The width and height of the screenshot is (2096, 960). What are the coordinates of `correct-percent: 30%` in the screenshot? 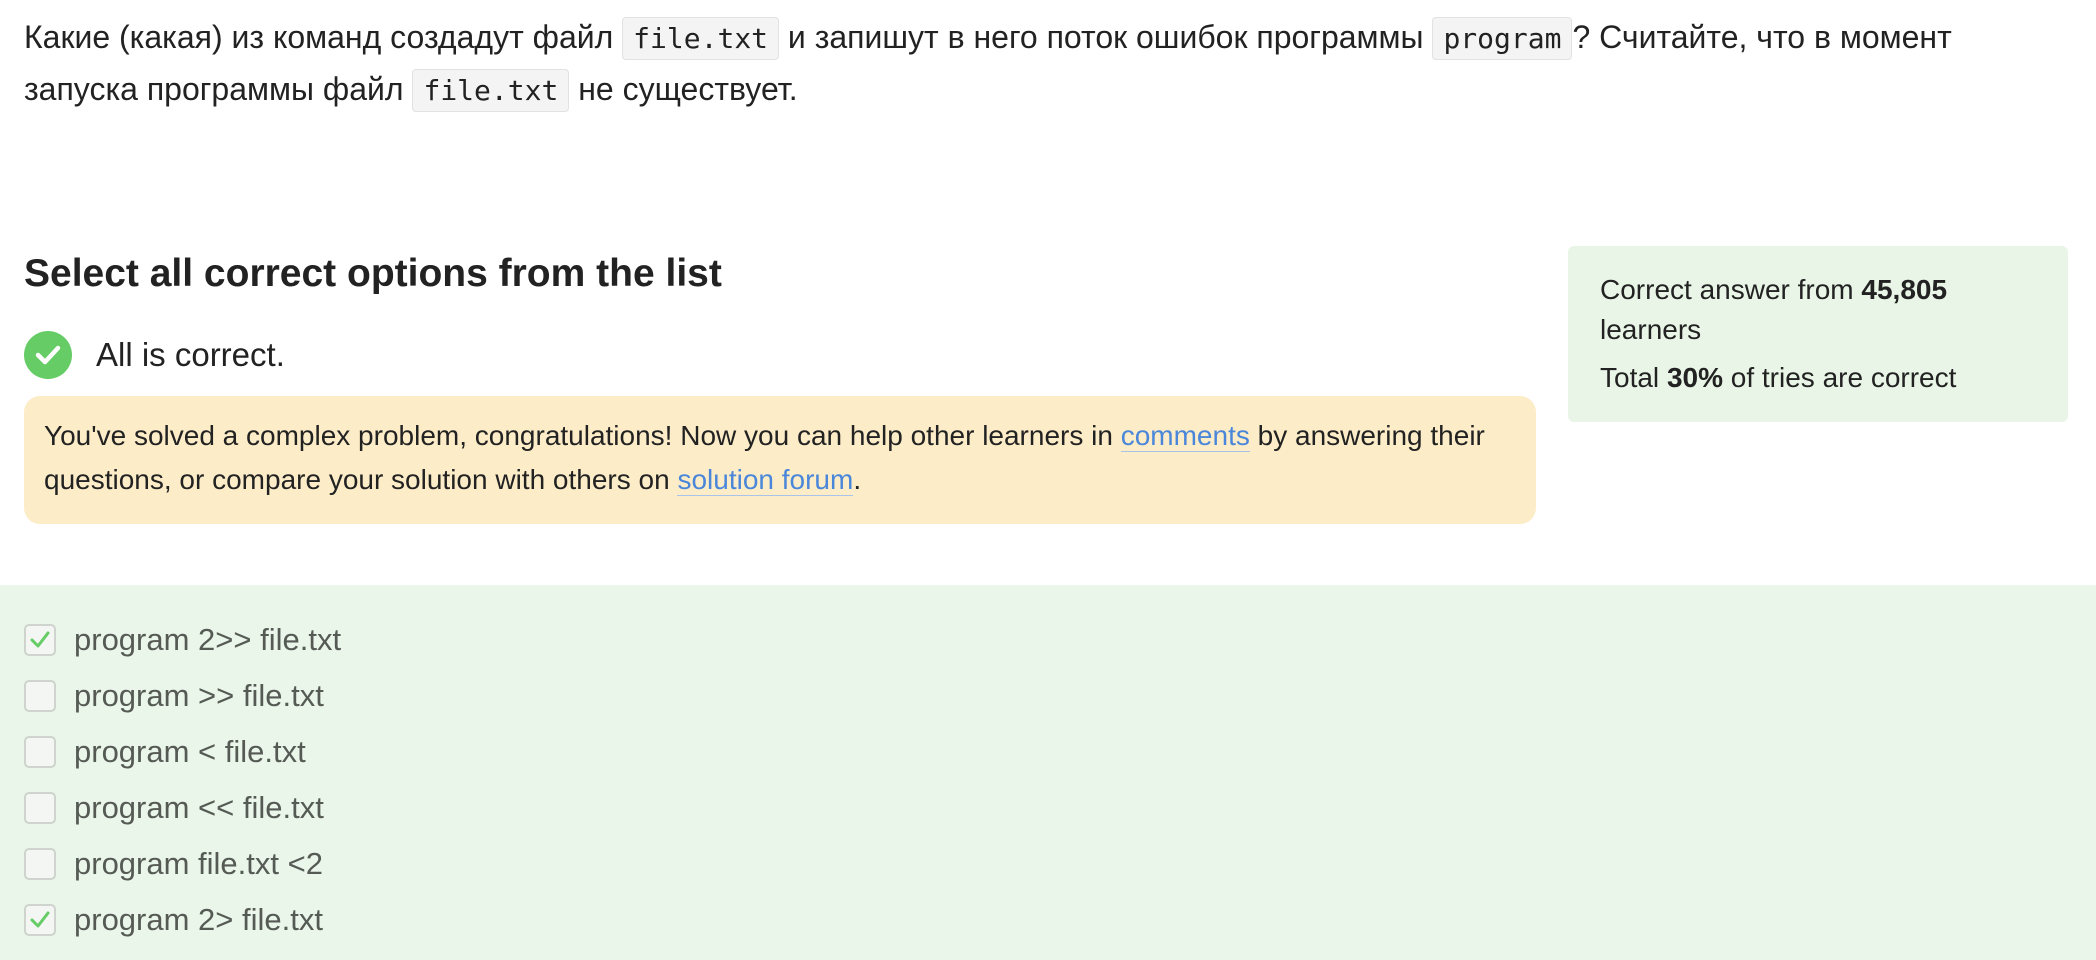 It's located at (1694, 377).